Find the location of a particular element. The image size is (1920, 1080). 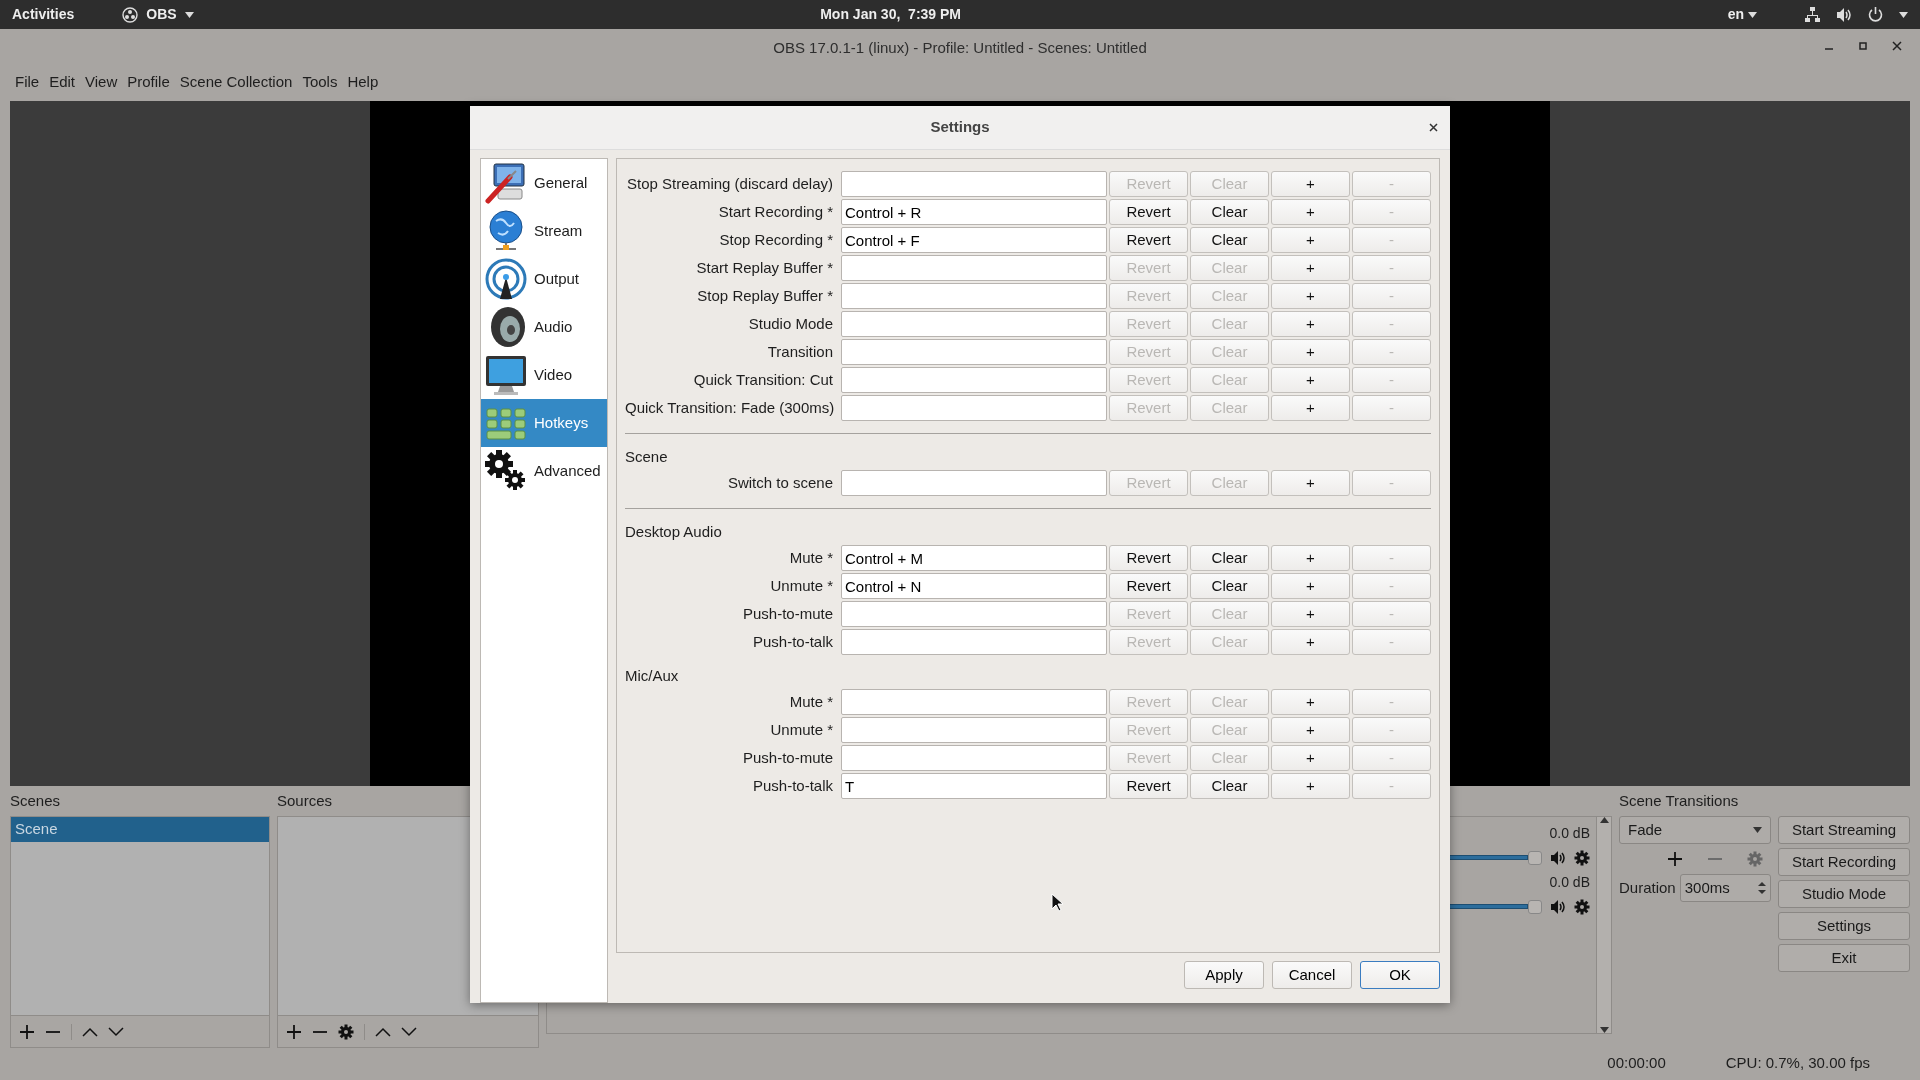

duration-spinbox: 300ms is located at coordinates (1725, 888).